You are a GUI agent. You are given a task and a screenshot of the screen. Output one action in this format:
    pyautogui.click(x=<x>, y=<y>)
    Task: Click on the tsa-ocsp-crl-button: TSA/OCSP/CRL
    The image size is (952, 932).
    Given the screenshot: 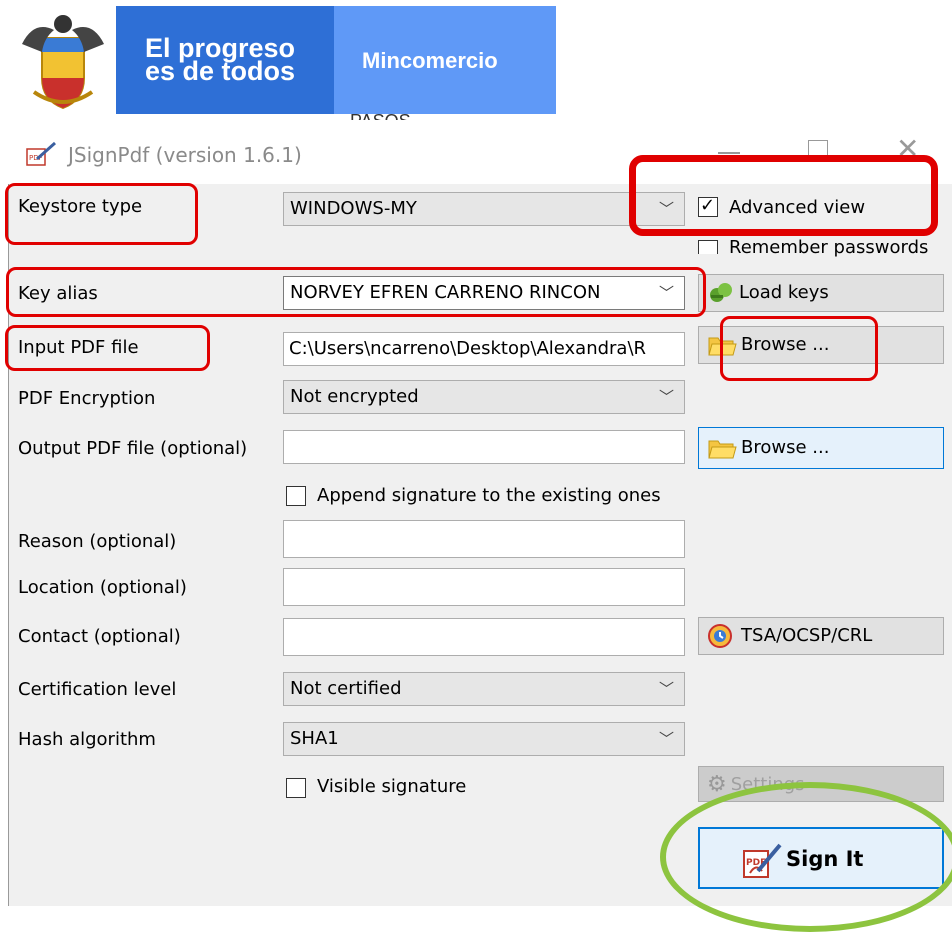 What is the action you would take?
    pyautogui.click(x=821, y=636)
    